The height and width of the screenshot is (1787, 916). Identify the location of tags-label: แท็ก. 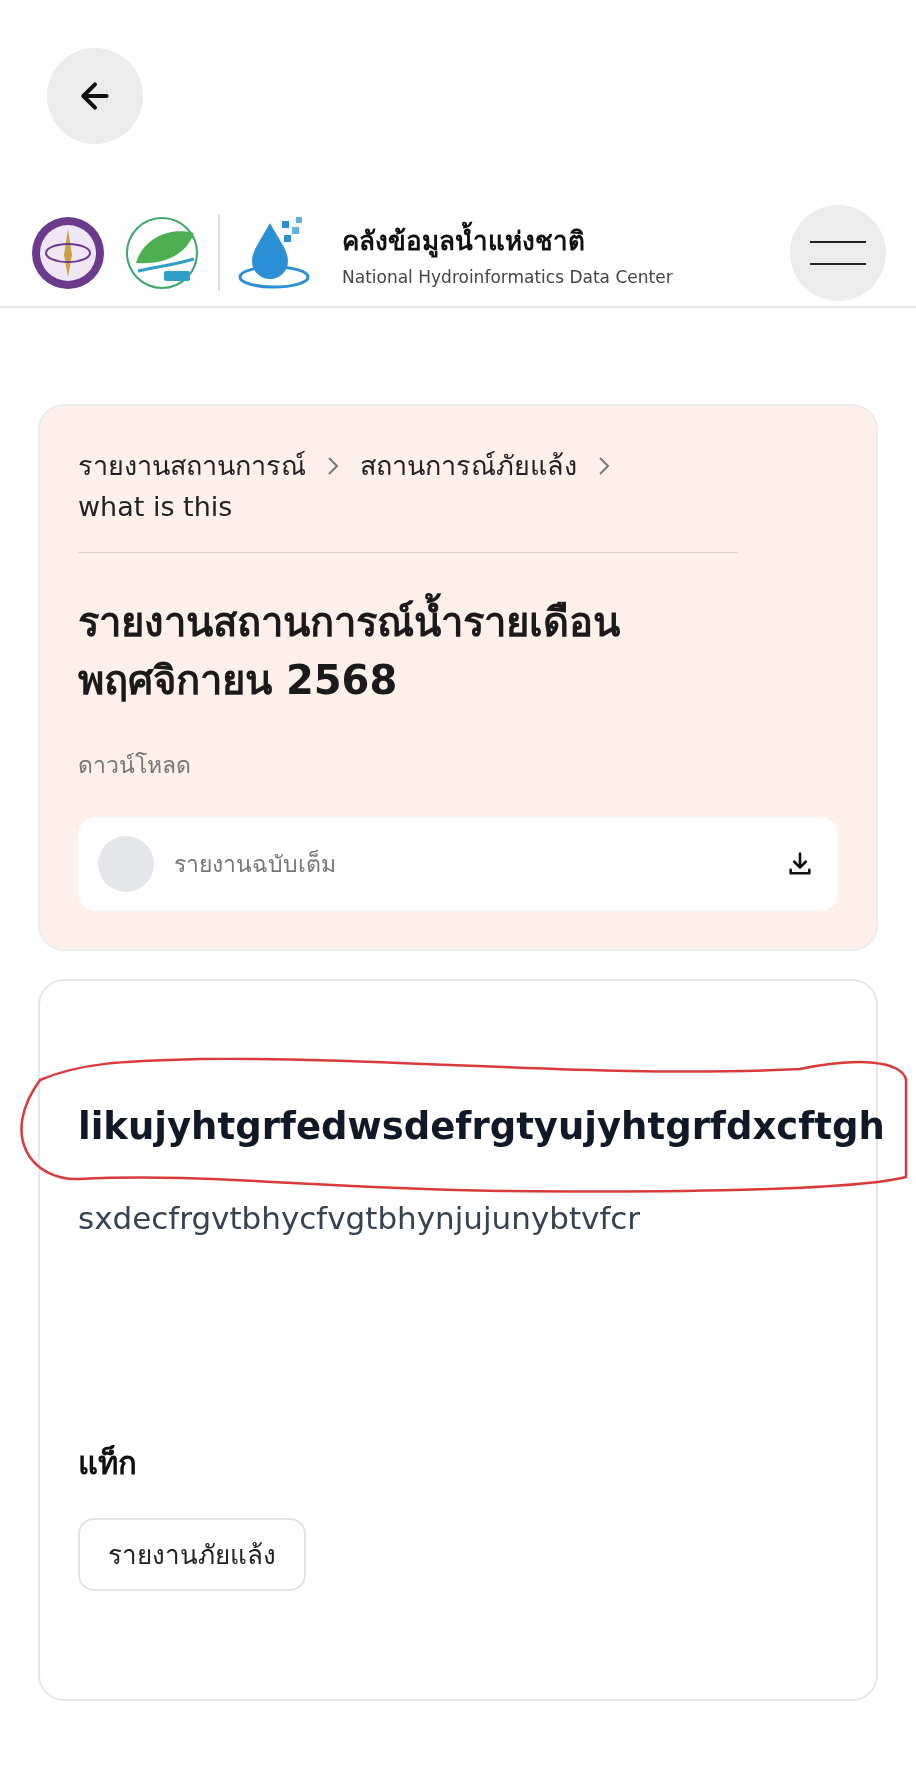
(108, 1463).